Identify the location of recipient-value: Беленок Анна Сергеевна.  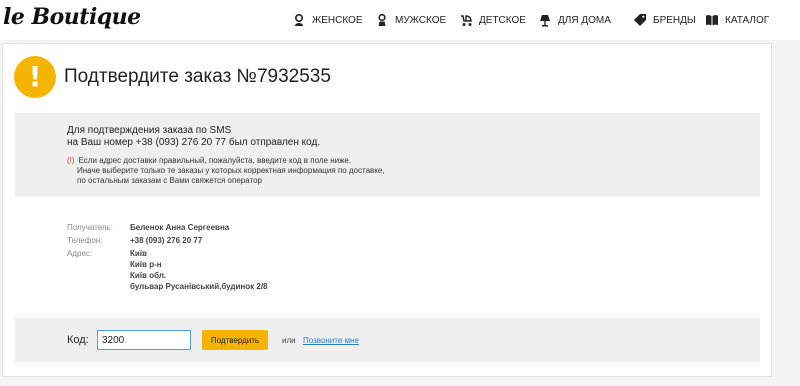
(180, 227).